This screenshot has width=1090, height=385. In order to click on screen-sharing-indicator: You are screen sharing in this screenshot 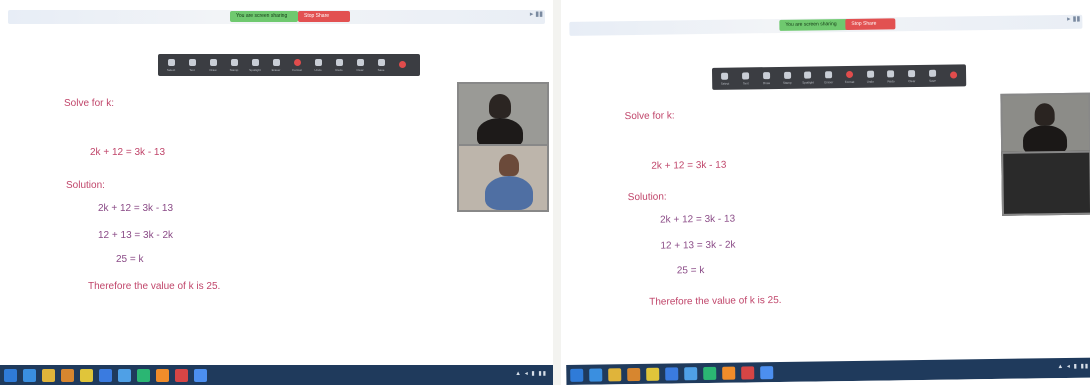, I will do `click(814, 24)`.